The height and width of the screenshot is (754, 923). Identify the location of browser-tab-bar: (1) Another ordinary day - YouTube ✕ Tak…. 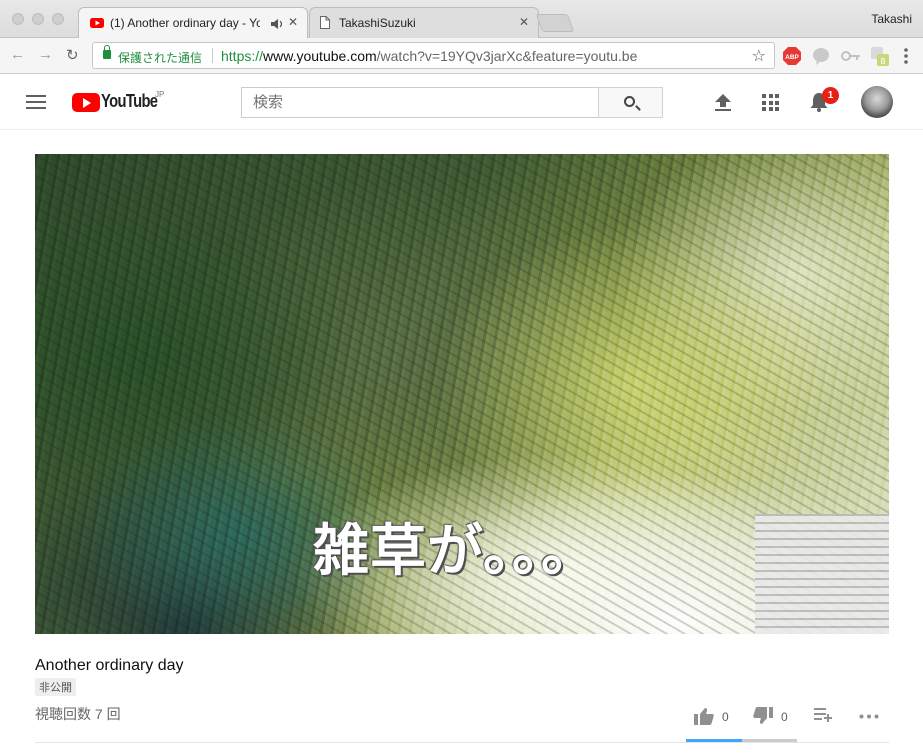
(461, 19).